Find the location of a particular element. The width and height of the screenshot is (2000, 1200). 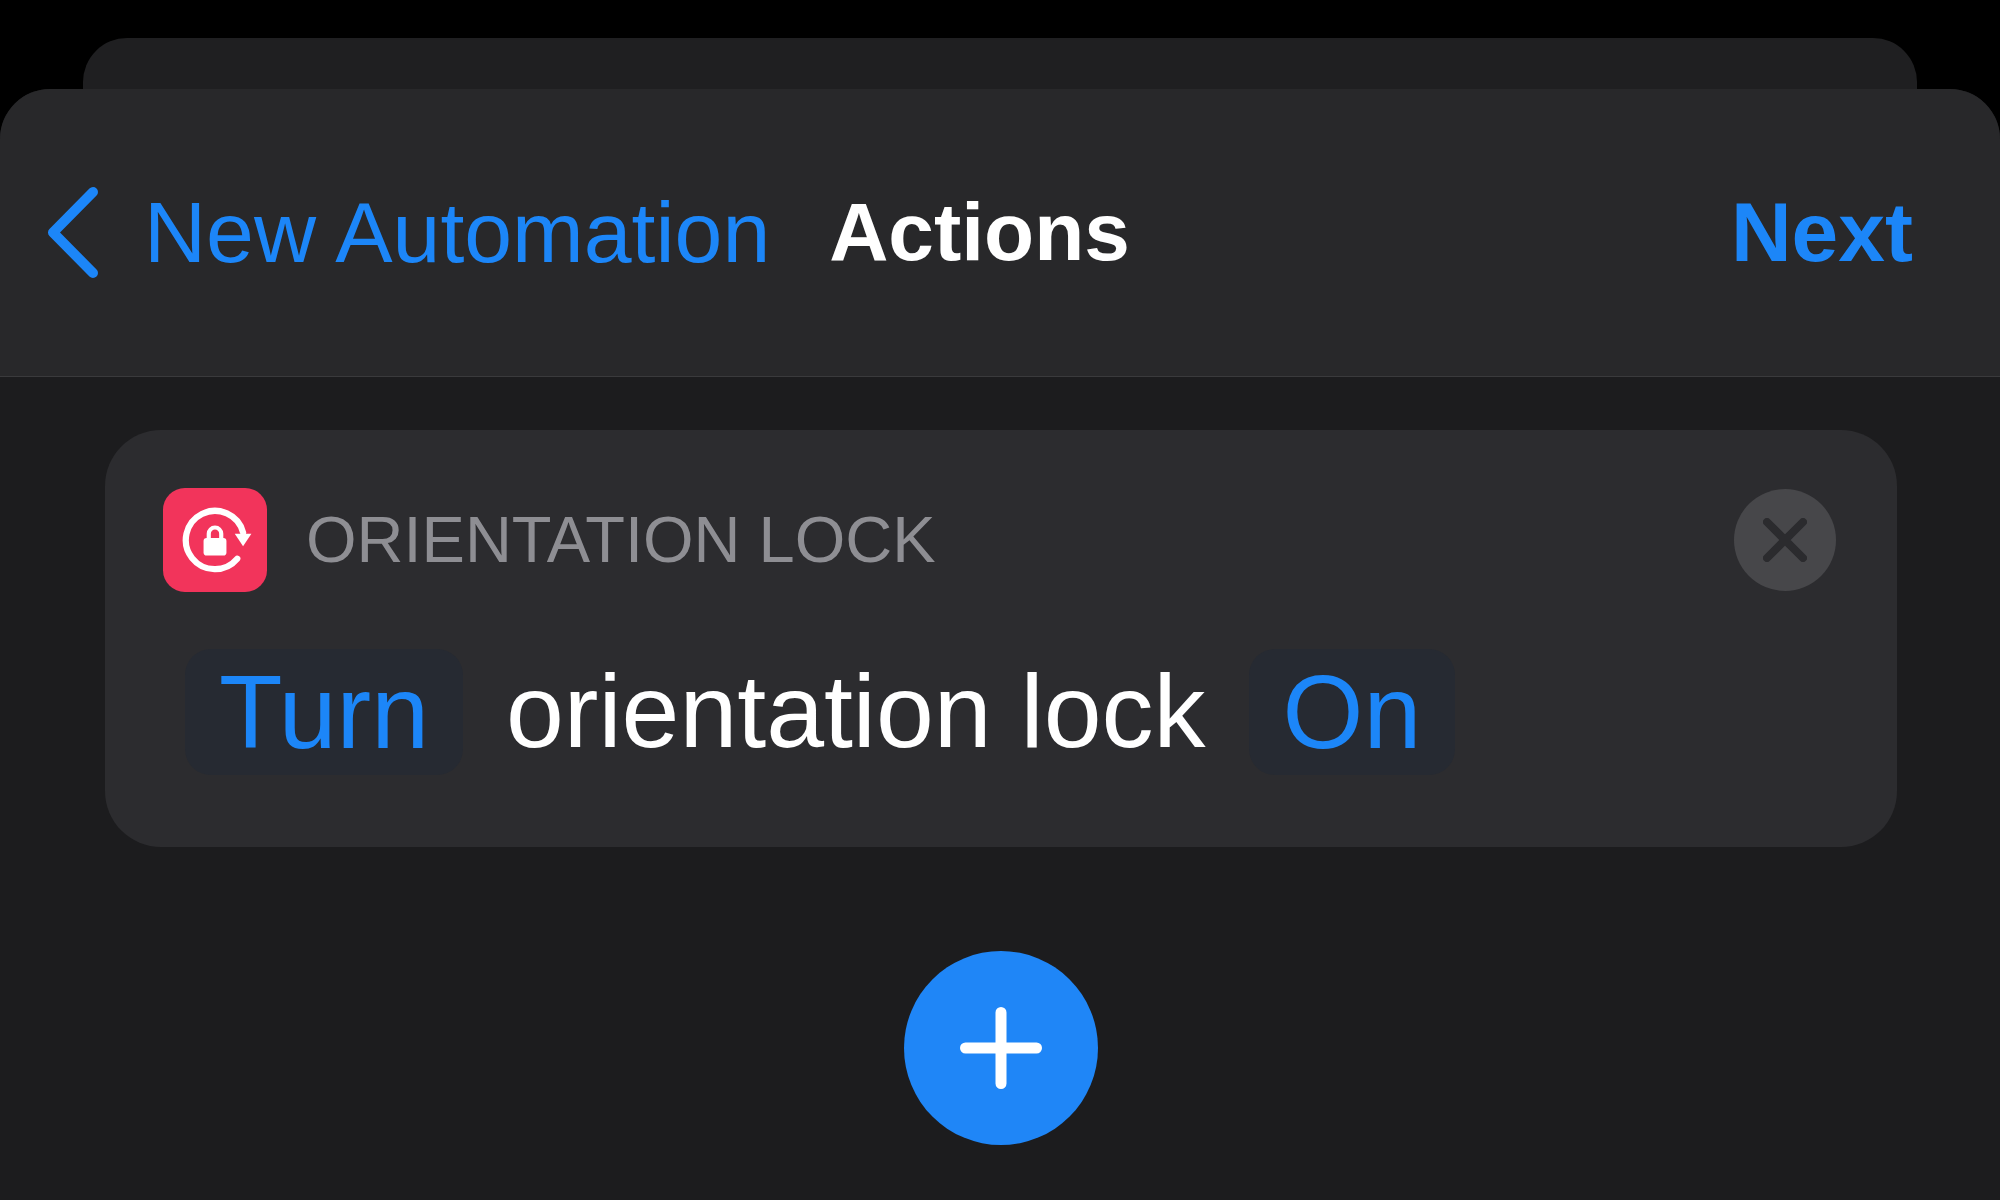

close-icon is located at coordinates (1785, 540).